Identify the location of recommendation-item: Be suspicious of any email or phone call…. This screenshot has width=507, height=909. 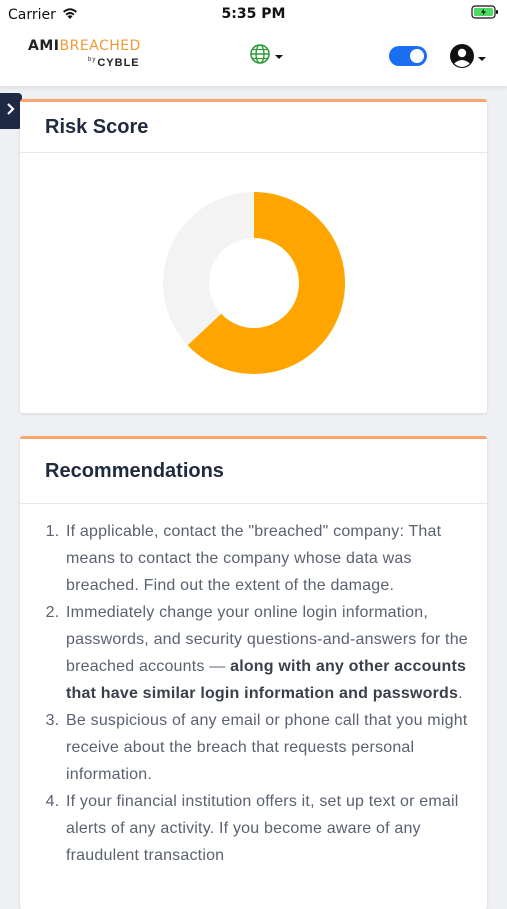
(266, 747).